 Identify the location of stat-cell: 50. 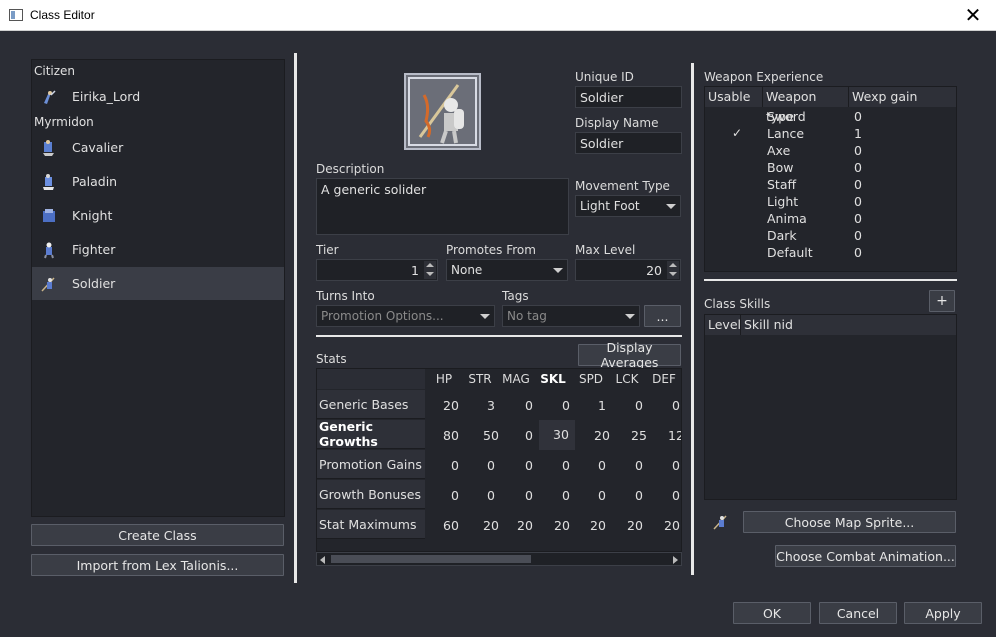
(491, 435).